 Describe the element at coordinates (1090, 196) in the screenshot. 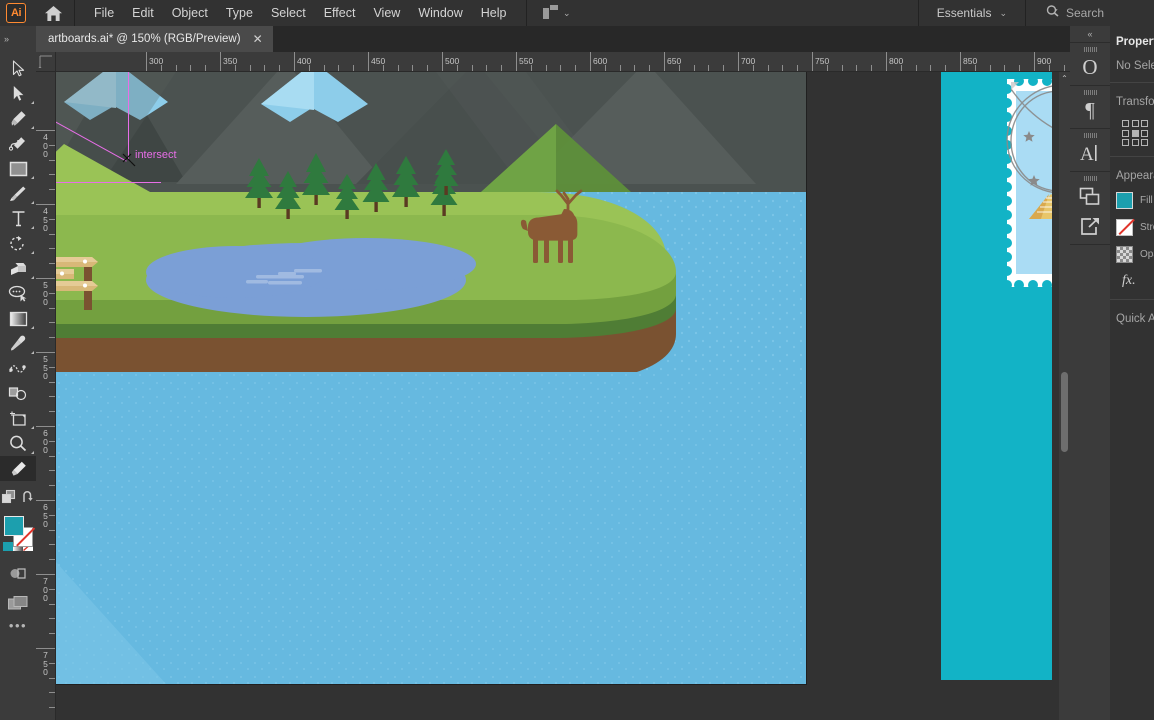

I see `layers-panel-icon` at that location.